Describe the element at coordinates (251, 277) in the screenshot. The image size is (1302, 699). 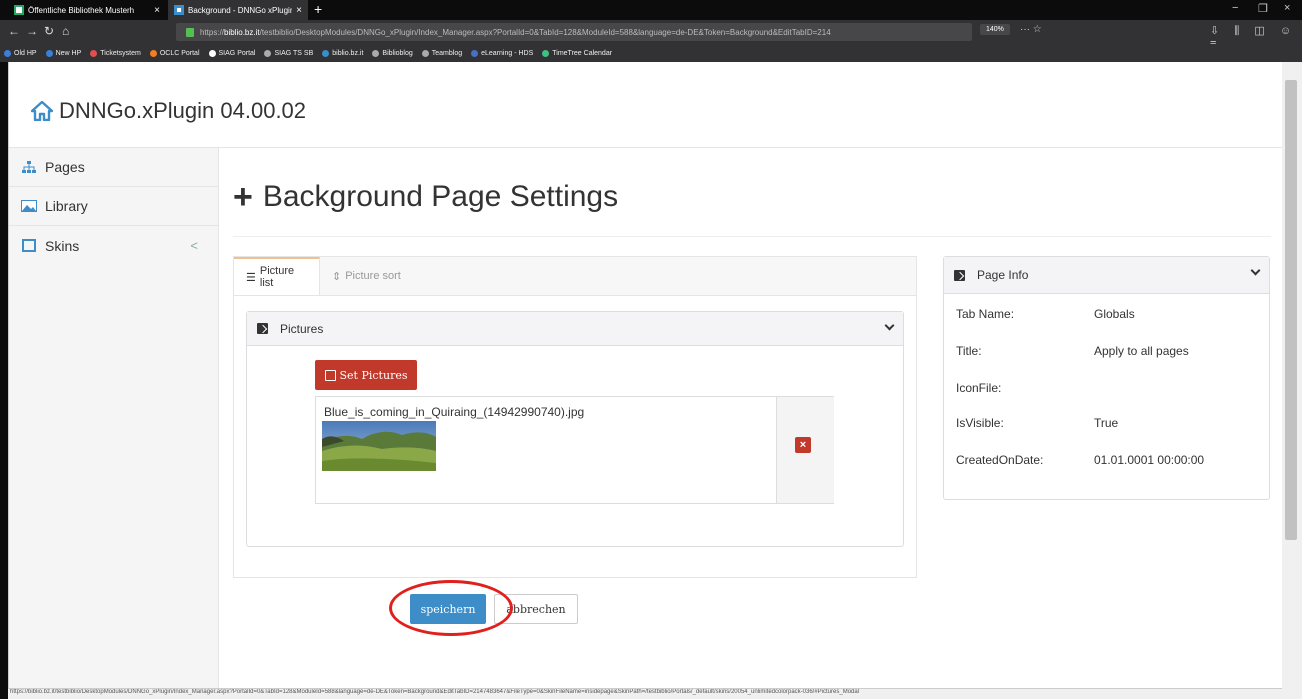
I see `list-icon: ☰` at that location.